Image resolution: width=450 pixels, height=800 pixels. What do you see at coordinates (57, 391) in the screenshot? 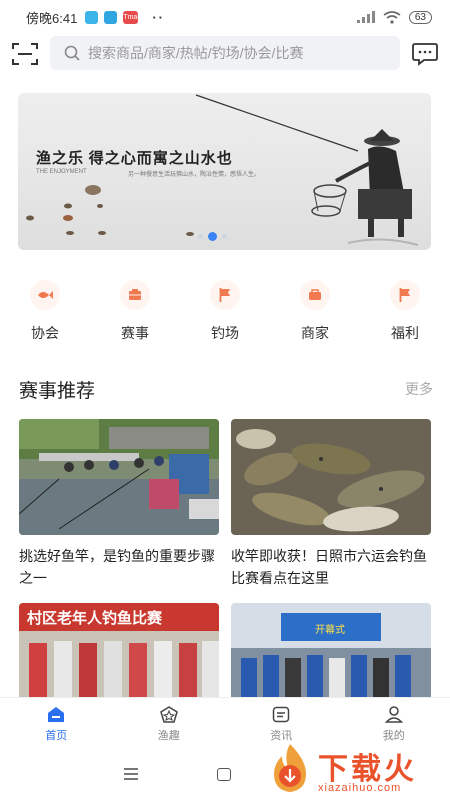
I see `section-title: 赛事推荐` at bounding box center [57, 391].